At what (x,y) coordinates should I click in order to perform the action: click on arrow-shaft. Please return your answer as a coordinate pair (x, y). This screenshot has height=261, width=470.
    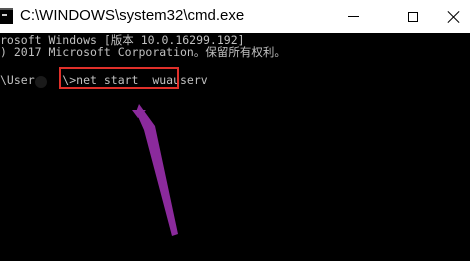
    Looking at the image, I should click on (157, 170).